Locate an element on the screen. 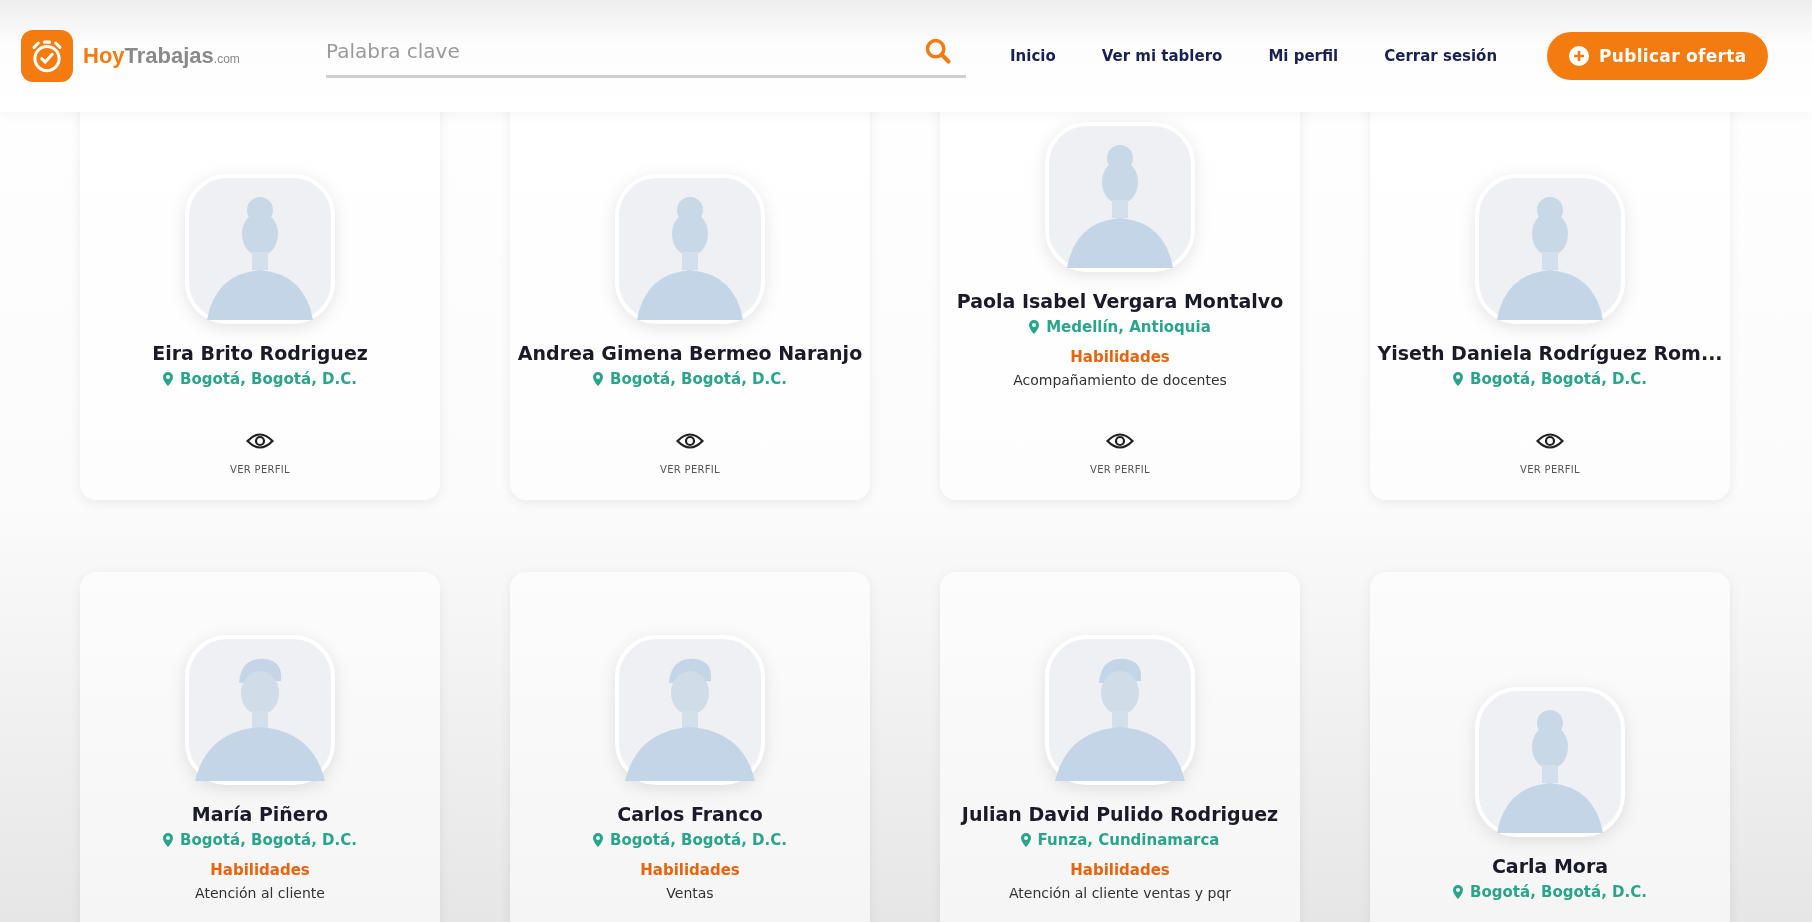  skills-text: Ventas is located at coordinates (690, 893).